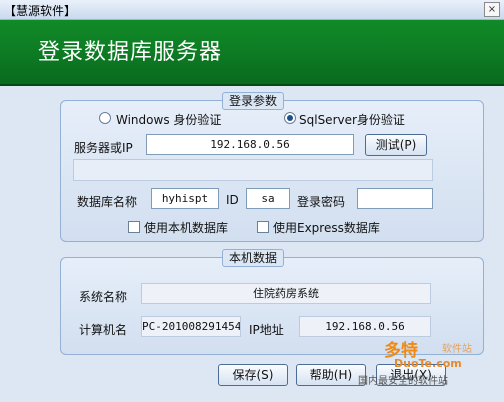 This screenshot has height=402, width=504. I want to click on system-name-label: 系统名称, so click(103, 297).